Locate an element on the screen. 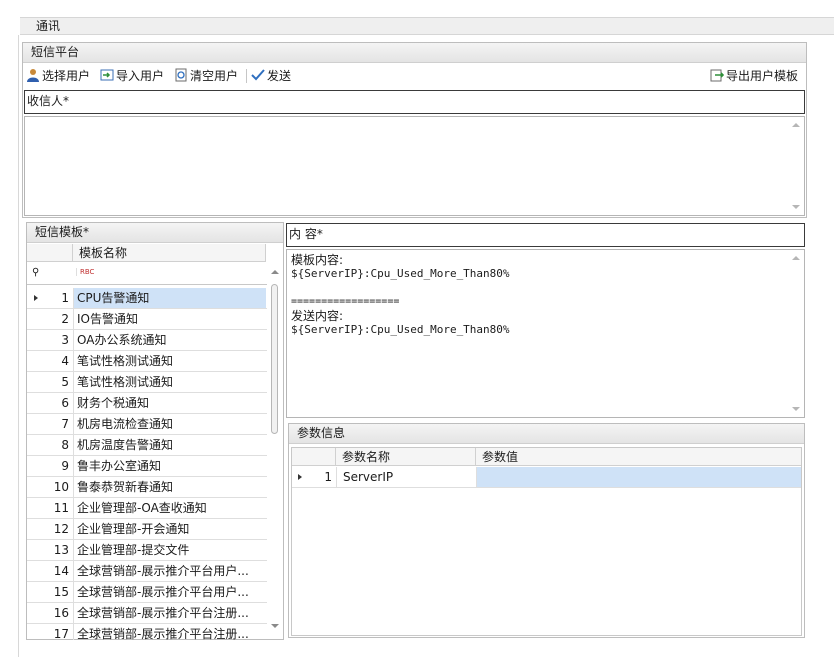  scroll-thumb is located at coordinates (274, 359).